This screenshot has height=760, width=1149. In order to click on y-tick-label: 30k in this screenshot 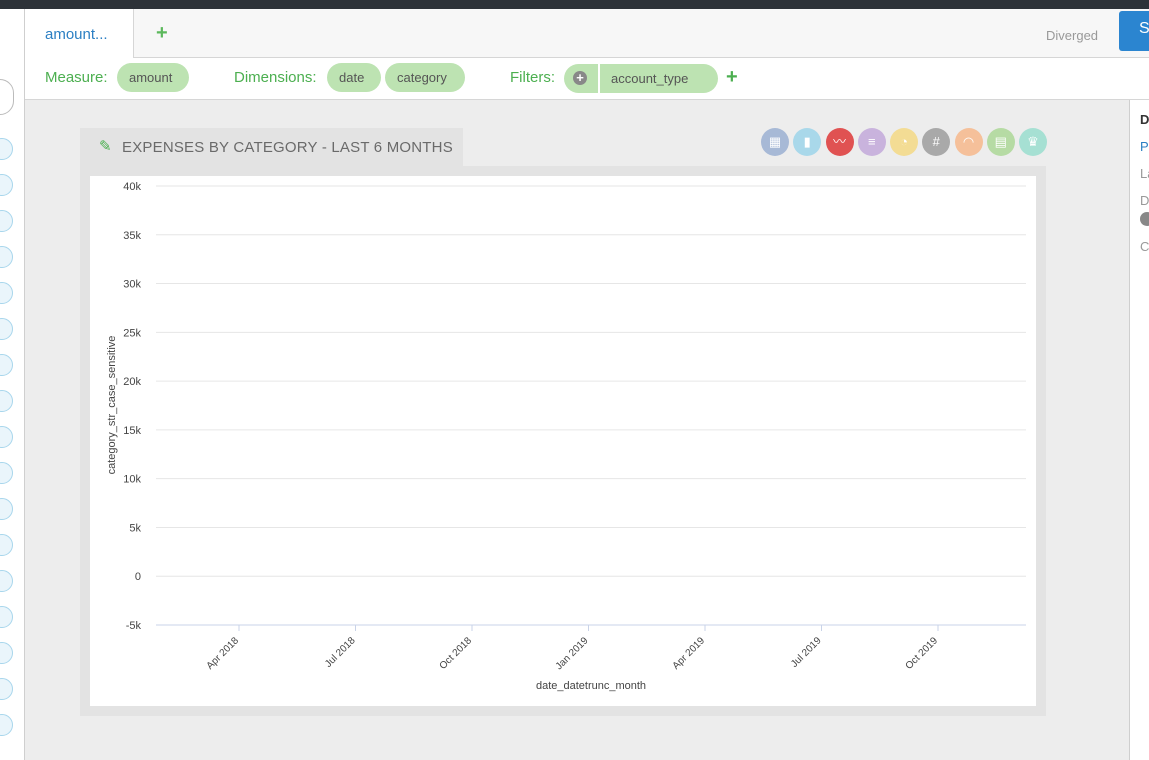, I will do `click(132, 285)`.